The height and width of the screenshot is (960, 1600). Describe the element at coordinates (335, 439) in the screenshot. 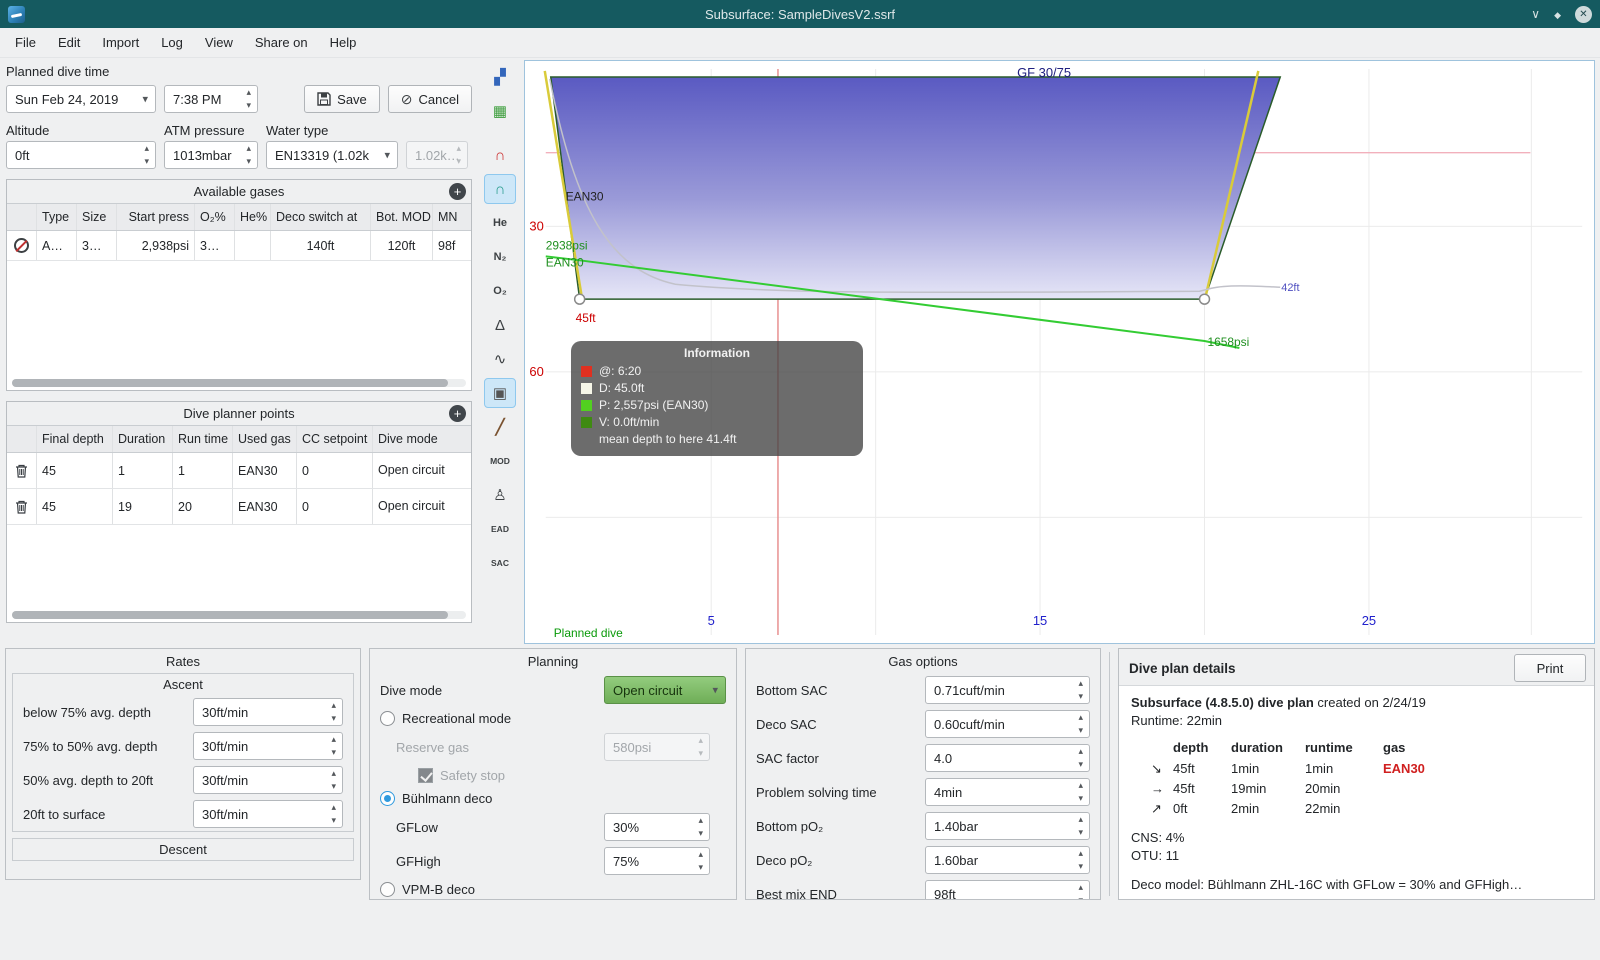

I see `points-col-setpoint: CC setpoint` at that location.